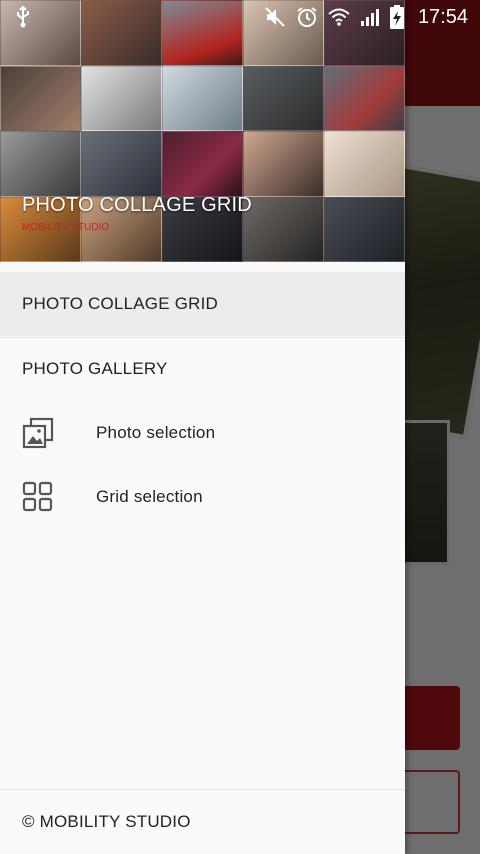 The width and height of the screenshot is (480, 854). Describe the element at coordinates (202, 433) in the screenshot. I see `menu-item-photo-selection: Photo selection` at that location.